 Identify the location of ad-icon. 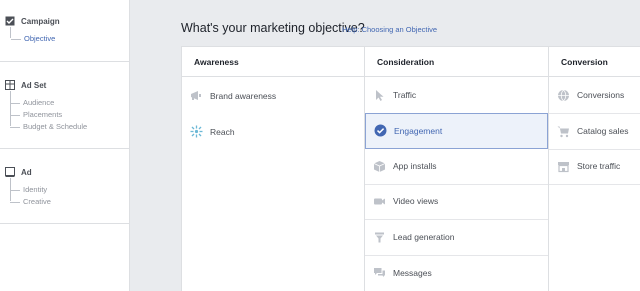
(10, 172).